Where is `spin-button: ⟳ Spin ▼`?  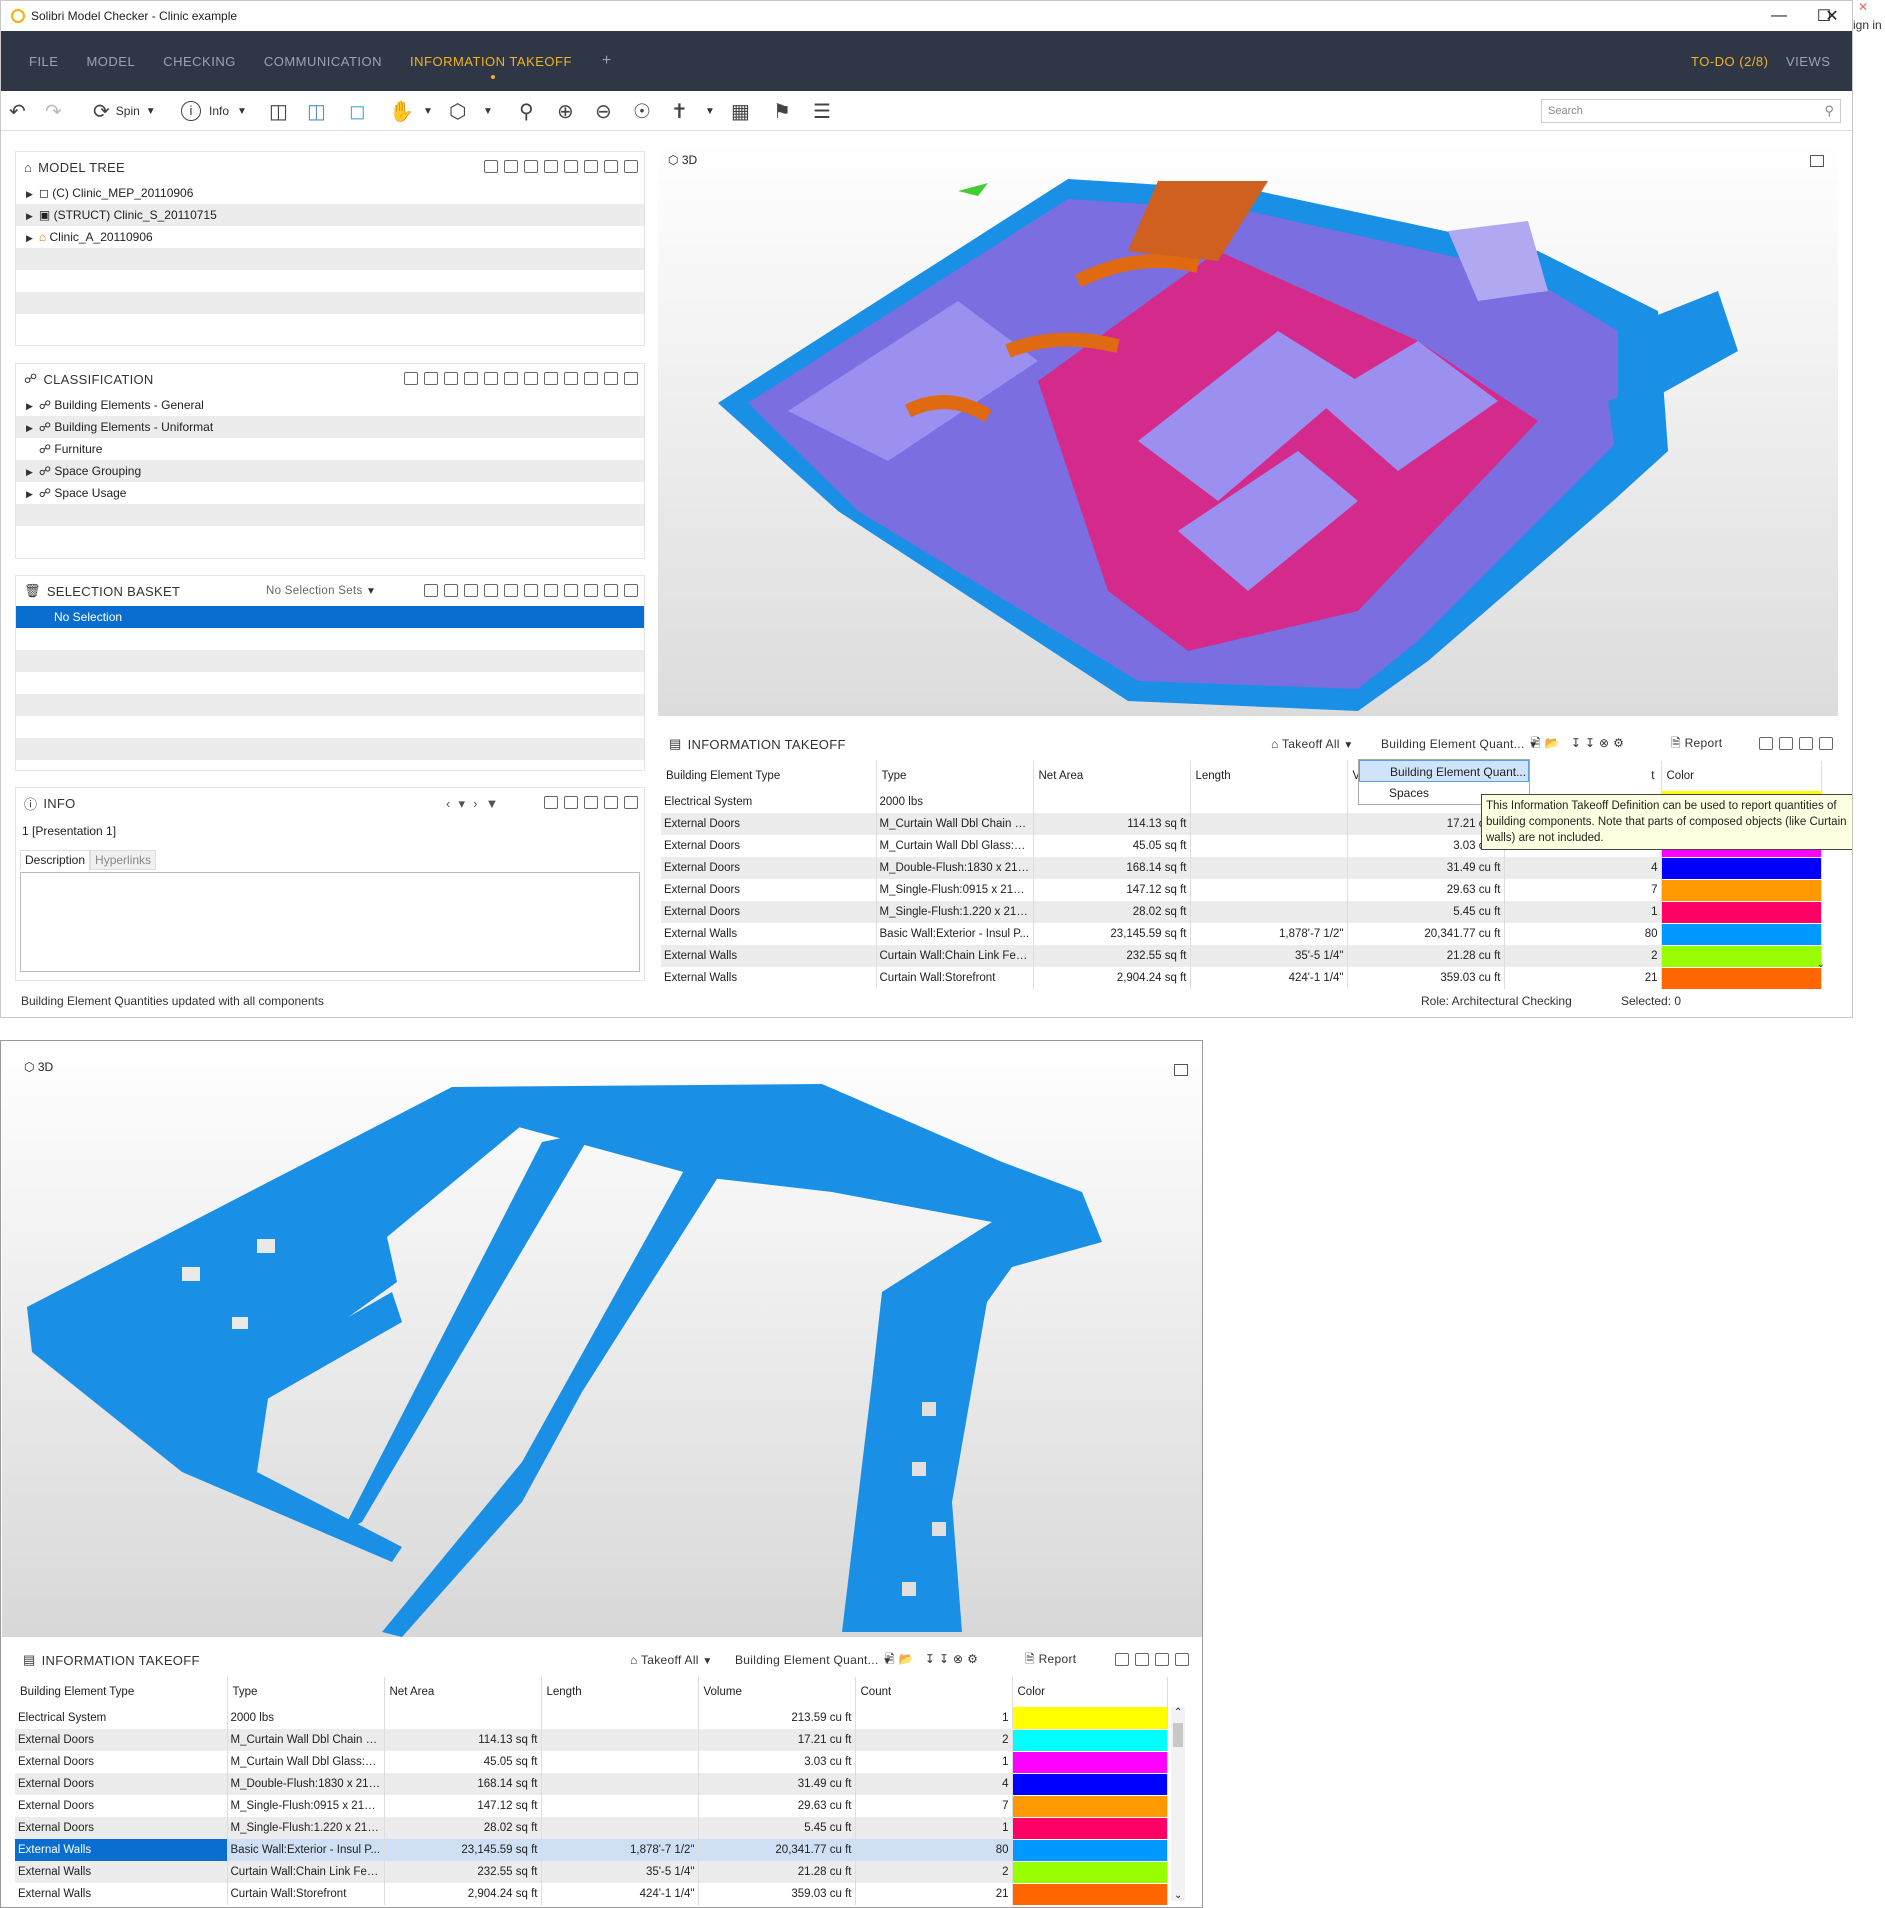 spin-button: ⟳ Spin ▼ is located at coordinates (124, 111).